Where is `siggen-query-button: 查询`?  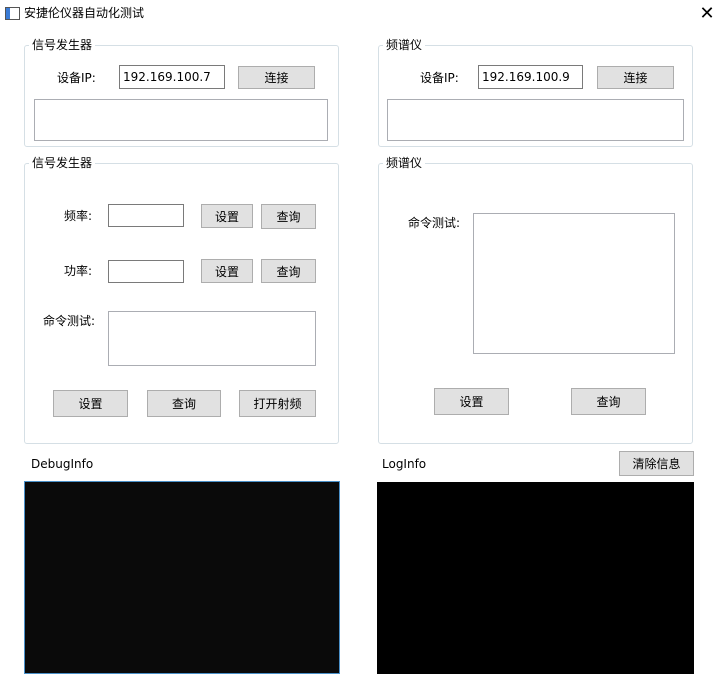
siggen-query-button: 查询 is located at coordinates (184, 403).